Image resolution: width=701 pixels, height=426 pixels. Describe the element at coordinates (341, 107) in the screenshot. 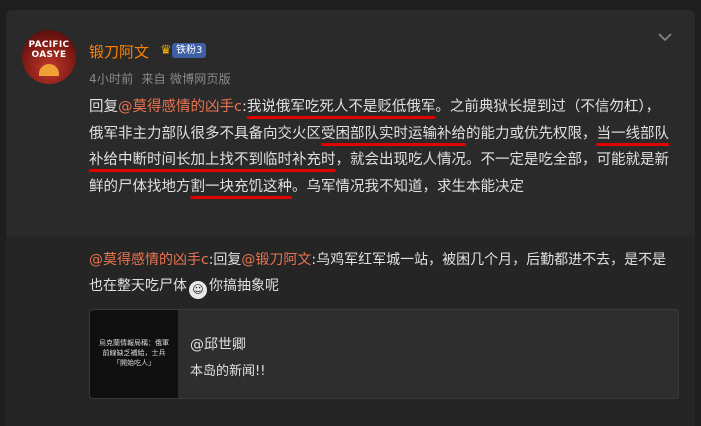

I see `underlined-text-1: 我说俄军吃死人不是贬低俄军` at that location.